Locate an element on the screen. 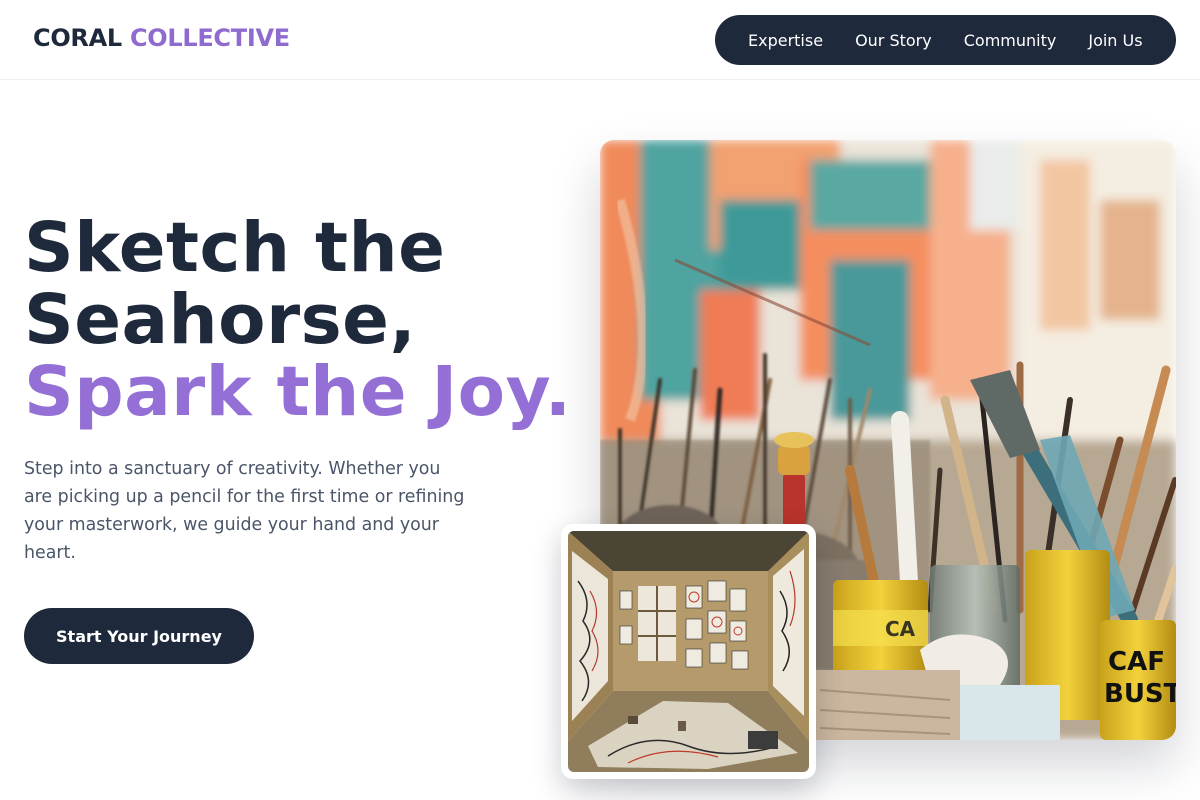 This screenshot has width=1200, height=800. svg-text: CA is located at coordinates (900, 629).